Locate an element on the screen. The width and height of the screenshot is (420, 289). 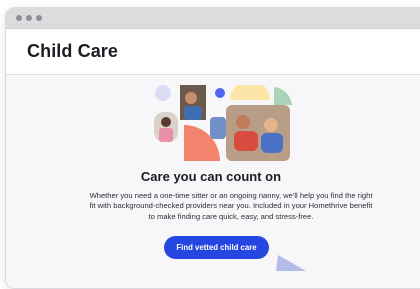
section-headline: Care you can count on is located at coordinates (211, 176).